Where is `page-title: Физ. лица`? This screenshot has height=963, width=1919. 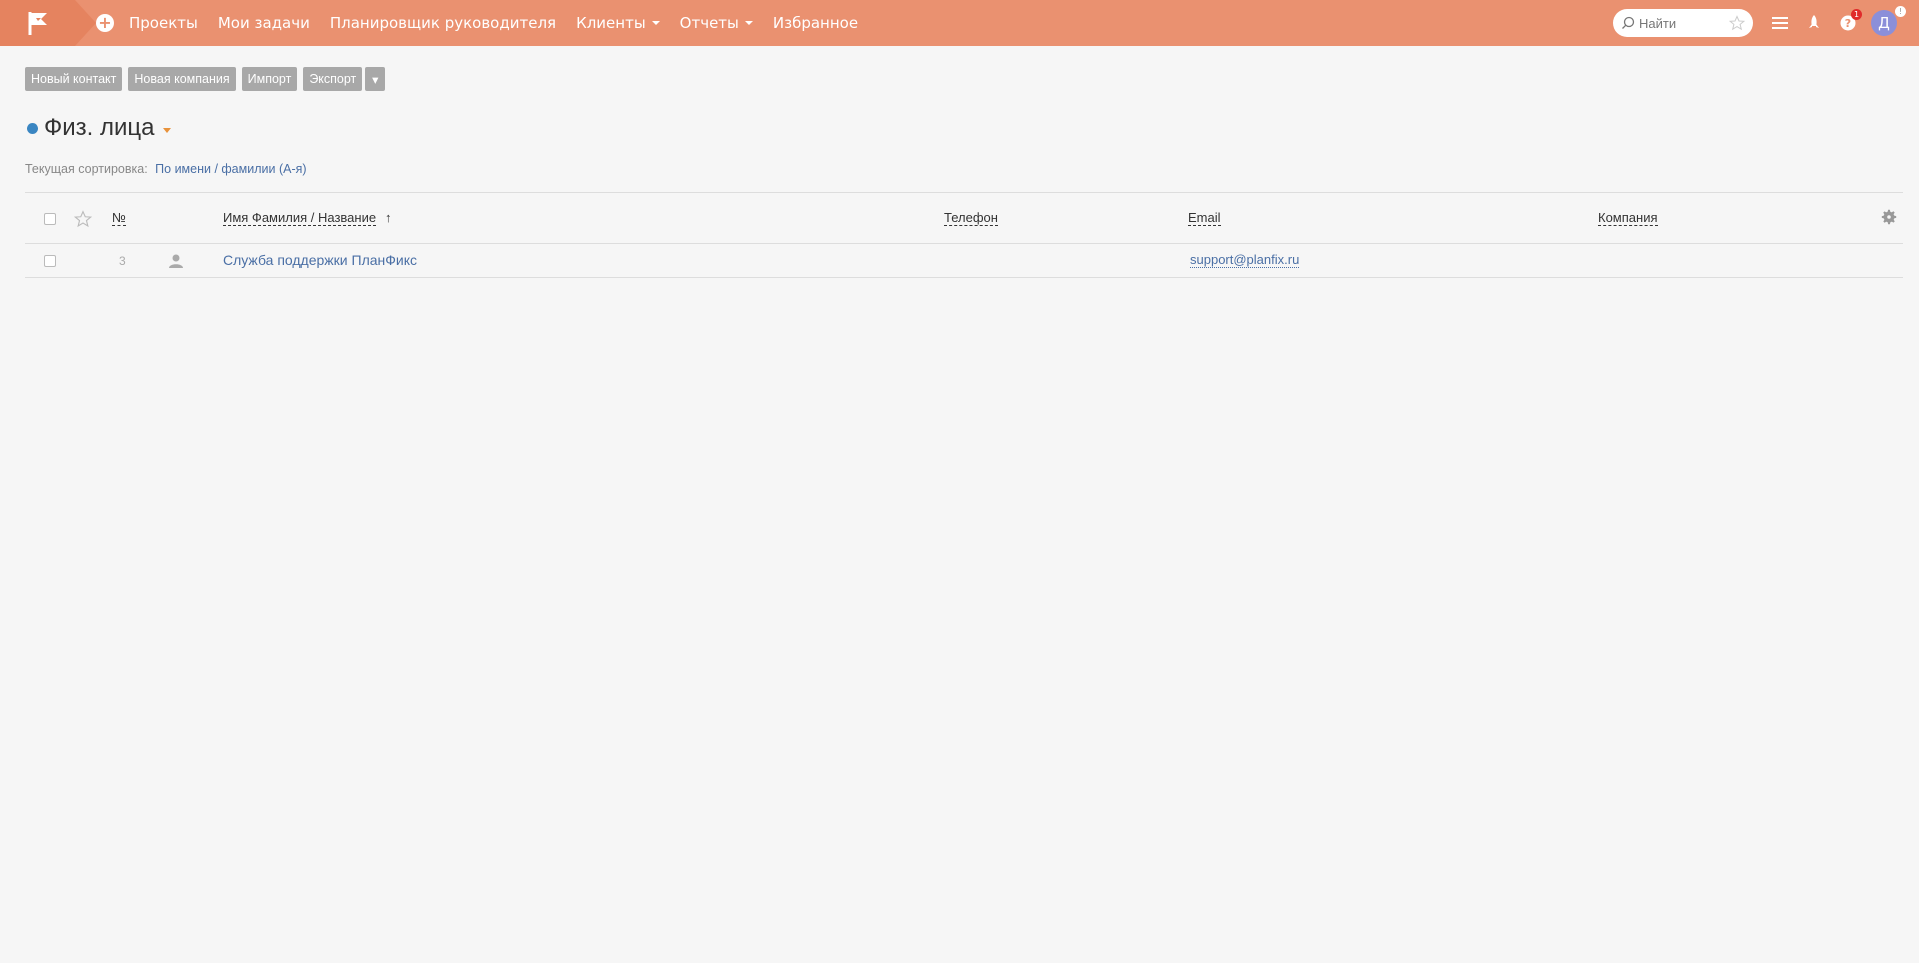
page-title: Физ. лица is located at coordinates (99, 127).